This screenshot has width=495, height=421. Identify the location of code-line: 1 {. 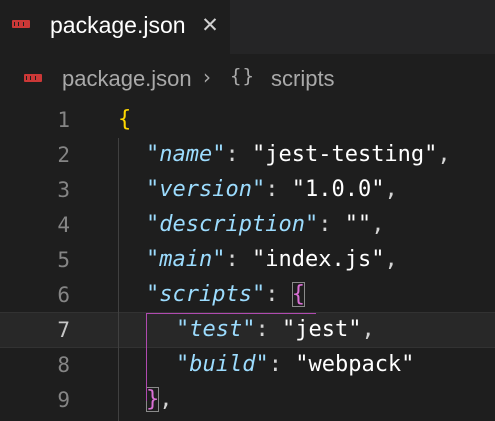
(247, 120).